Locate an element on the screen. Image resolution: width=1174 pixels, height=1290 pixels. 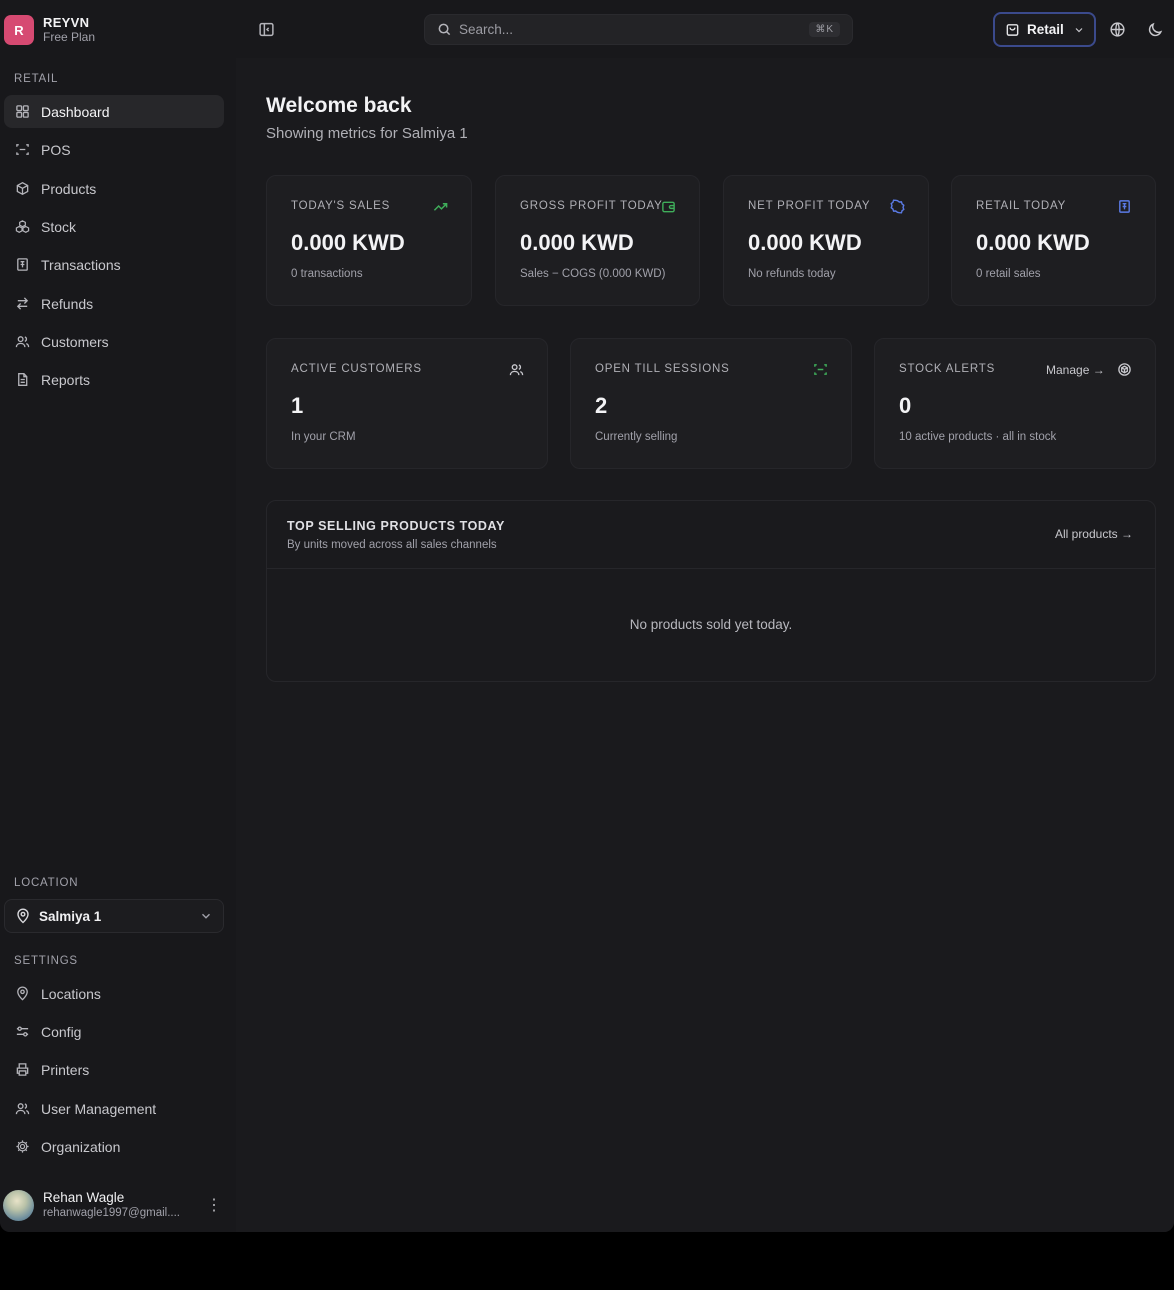
shopping-bag-icon is located at coordinates (1012, 30).